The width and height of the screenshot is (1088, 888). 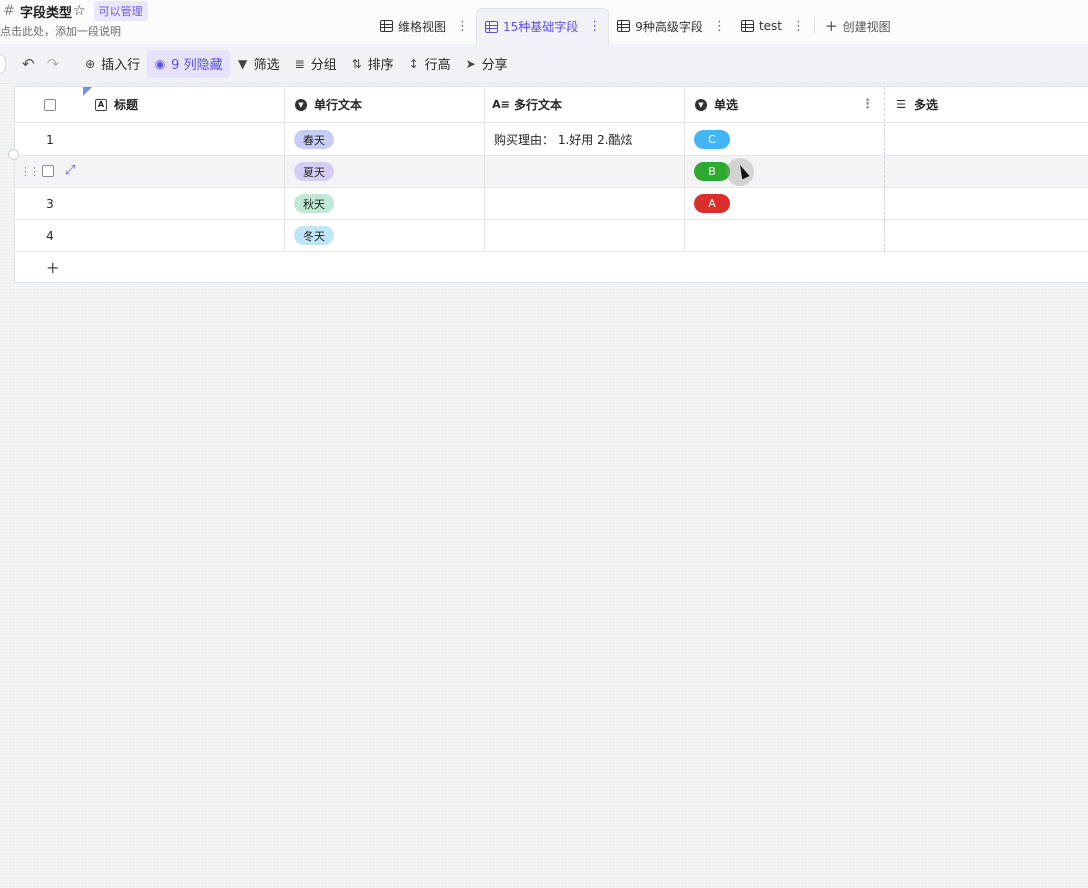 What do you see at coordinates (385, 235) in the screenshot?
I see `single-text-cell: 冬天` at bounding box center [385, 235].